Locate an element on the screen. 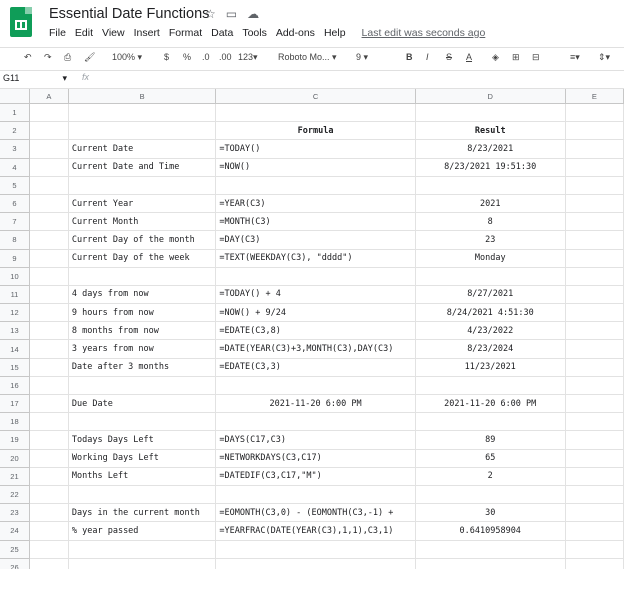 The image size is (624, 589). row-number: 13 is located at coordinates (15, 331).